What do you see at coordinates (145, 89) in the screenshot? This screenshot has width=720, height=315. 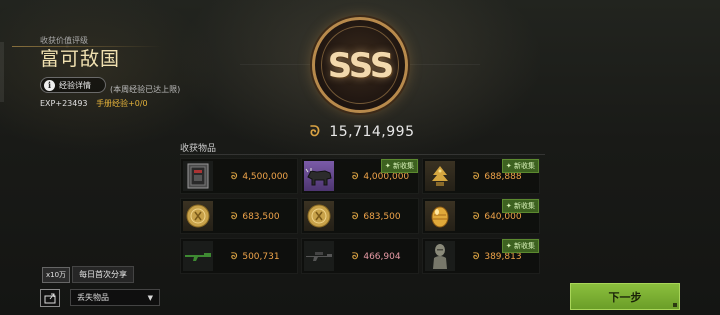 I see `exp-cap-note: (本周经验已达上限)` at bounding box center [145, 89].